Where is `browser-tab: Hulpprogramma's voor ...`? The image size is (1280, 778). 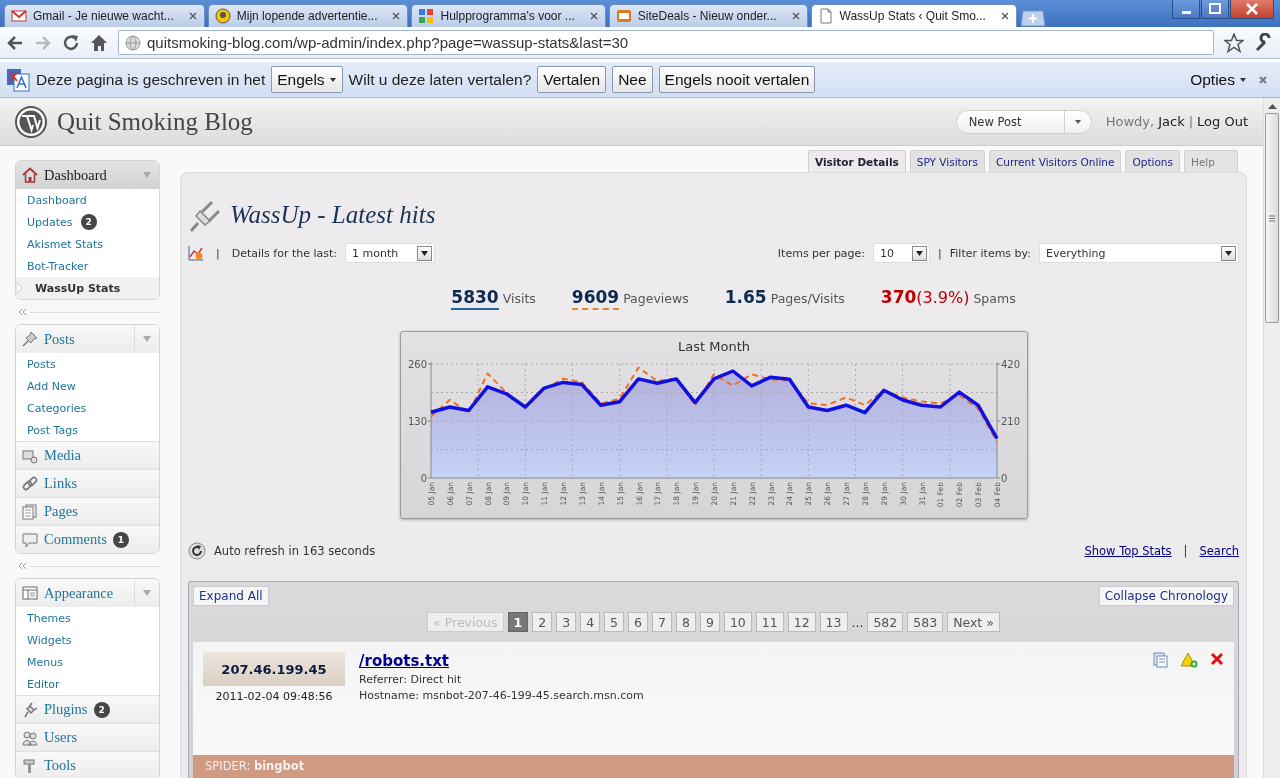 browser-tab: Hulpprogramma's voor ... is located at coordinates (508, 15).